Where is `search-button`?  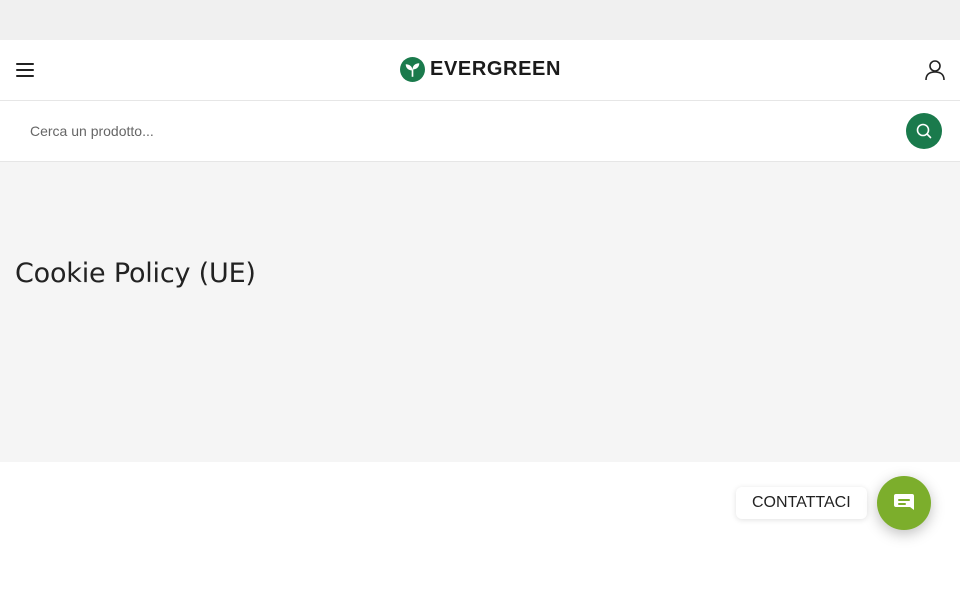 search-button is located at coordinates (924, 131).